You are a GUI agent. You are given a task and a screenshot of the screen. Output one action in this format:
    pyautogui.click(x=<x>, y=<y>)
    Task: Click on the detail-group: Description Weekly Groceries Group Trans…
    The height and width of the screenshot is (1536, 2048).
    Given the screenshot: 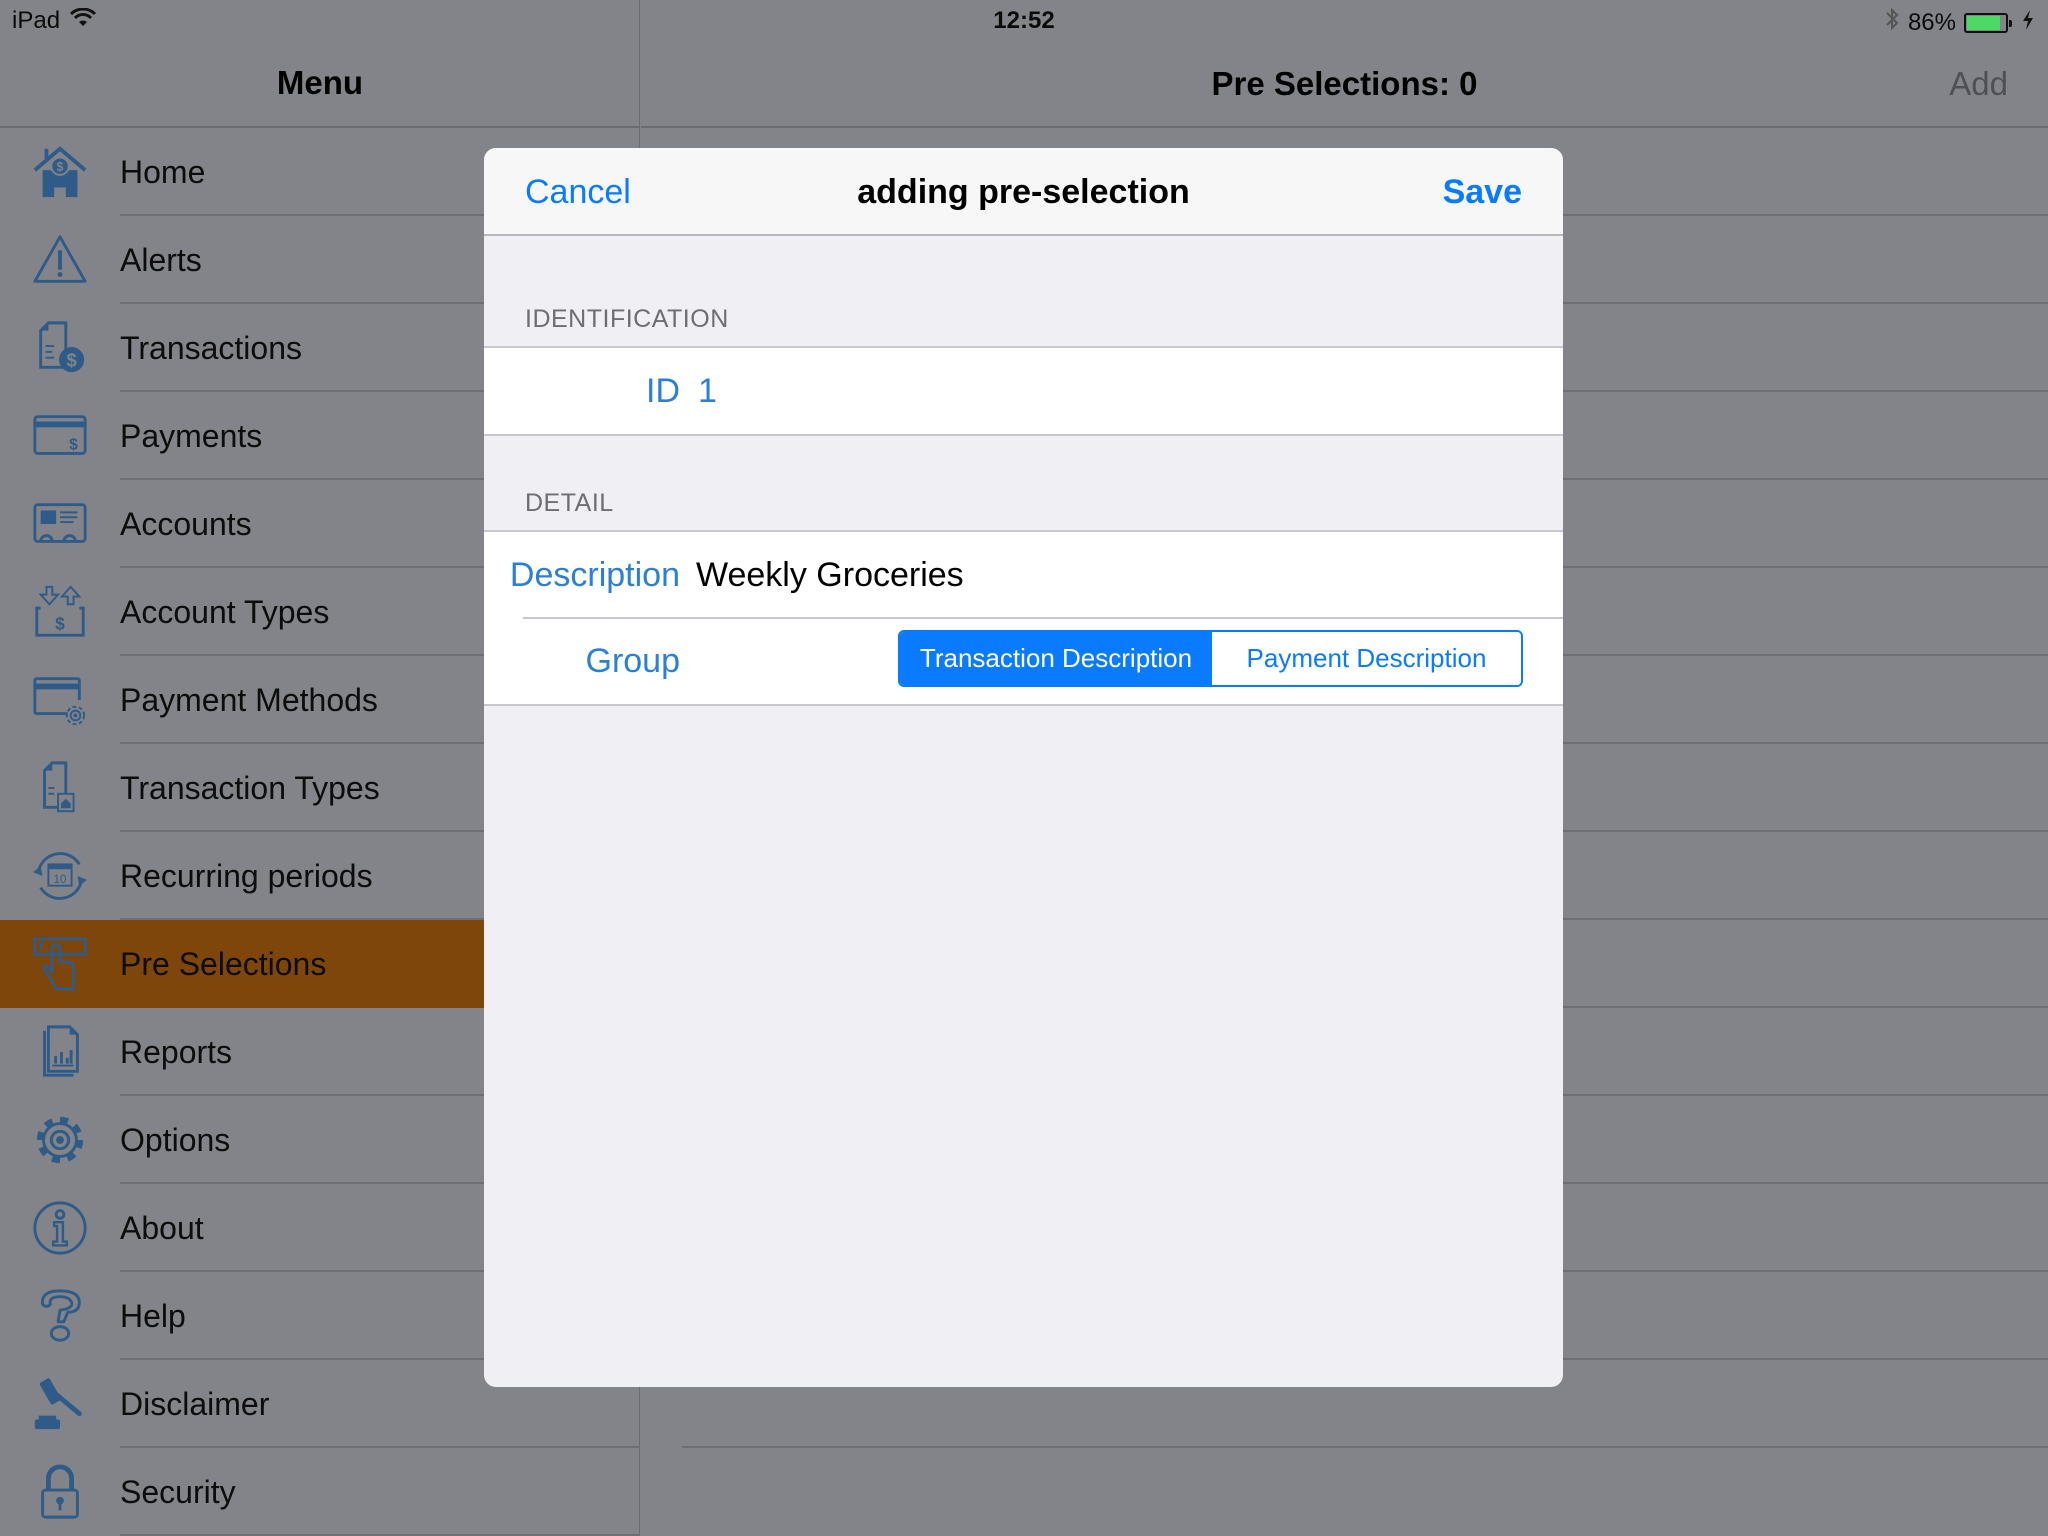 What is the action you would take?
    pyautogui.click(x=1023, y=618)
    